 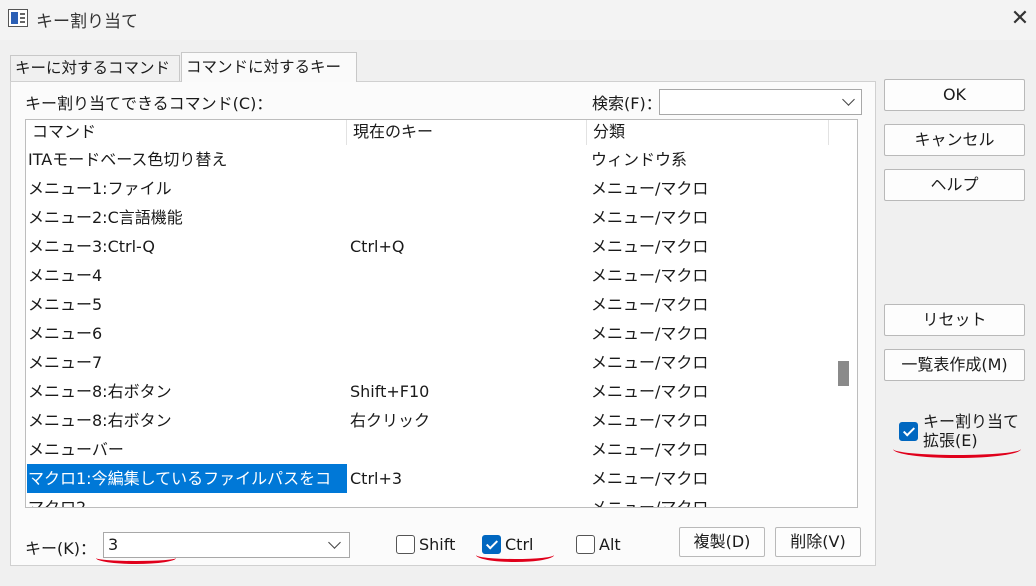 I want to click on table-row: メニュー8:右ボタン Shift+F10 メニュー/マクロ, so click(x=427, y=391).